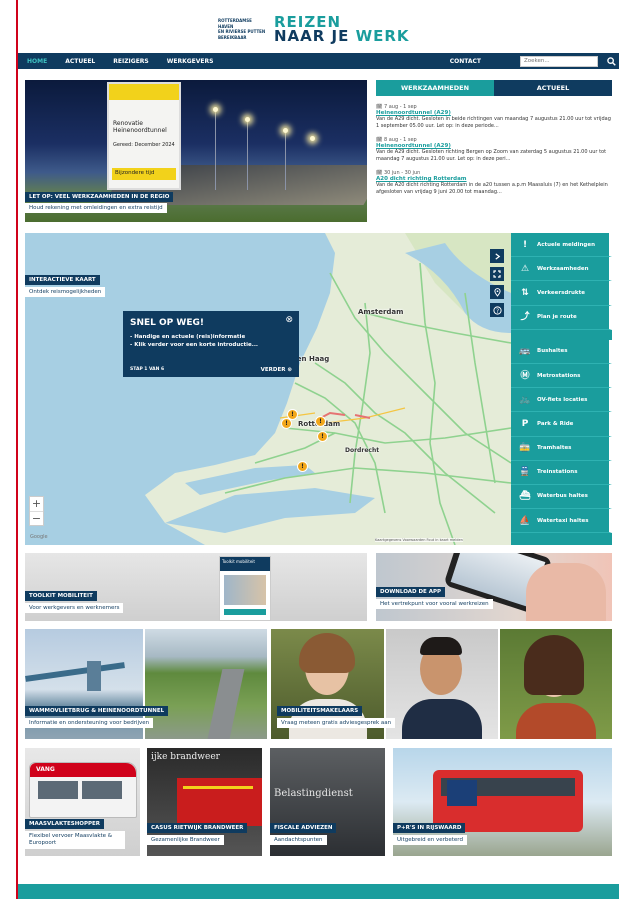  I want to click on nav-actueel: ACTUEEL, so click(80, 61).